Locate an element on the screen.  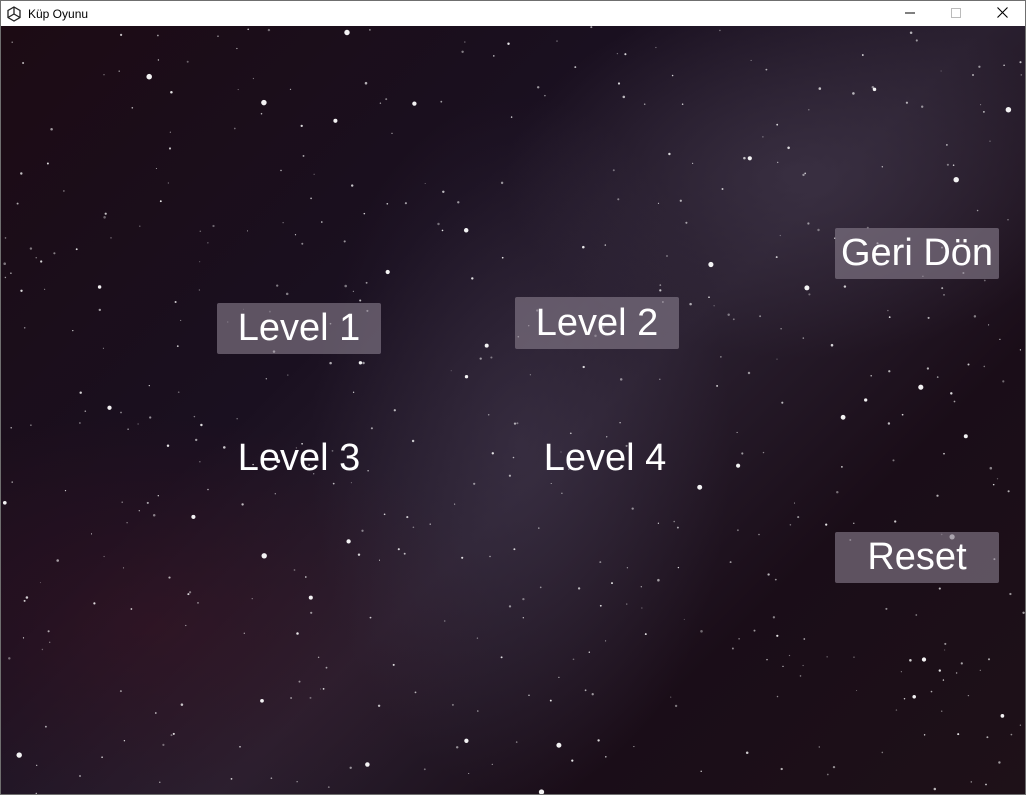
close-button is located at coordinates (1002, 13).